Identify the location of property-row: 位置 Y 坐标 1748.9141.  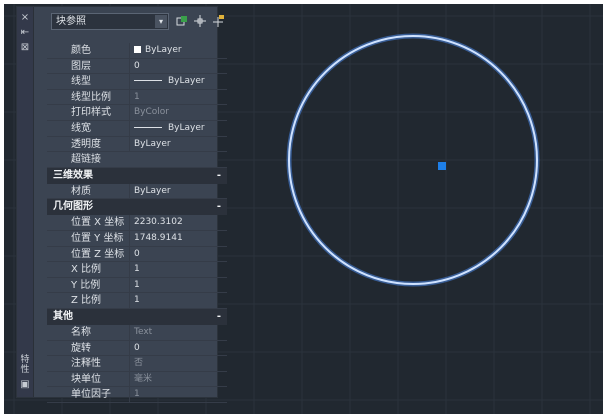
(137, 238).